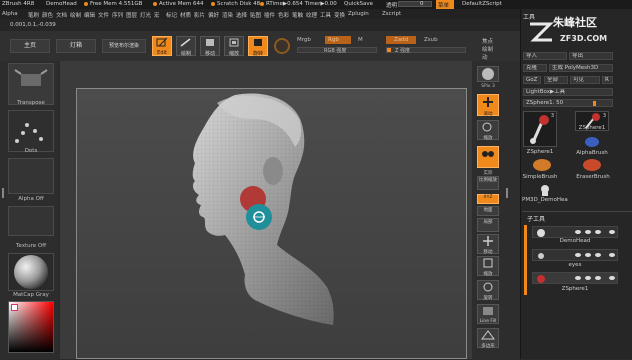  Describe the element at coordinates (607, 80) in the screenshot. I see `goz-r-button: R` at that location.